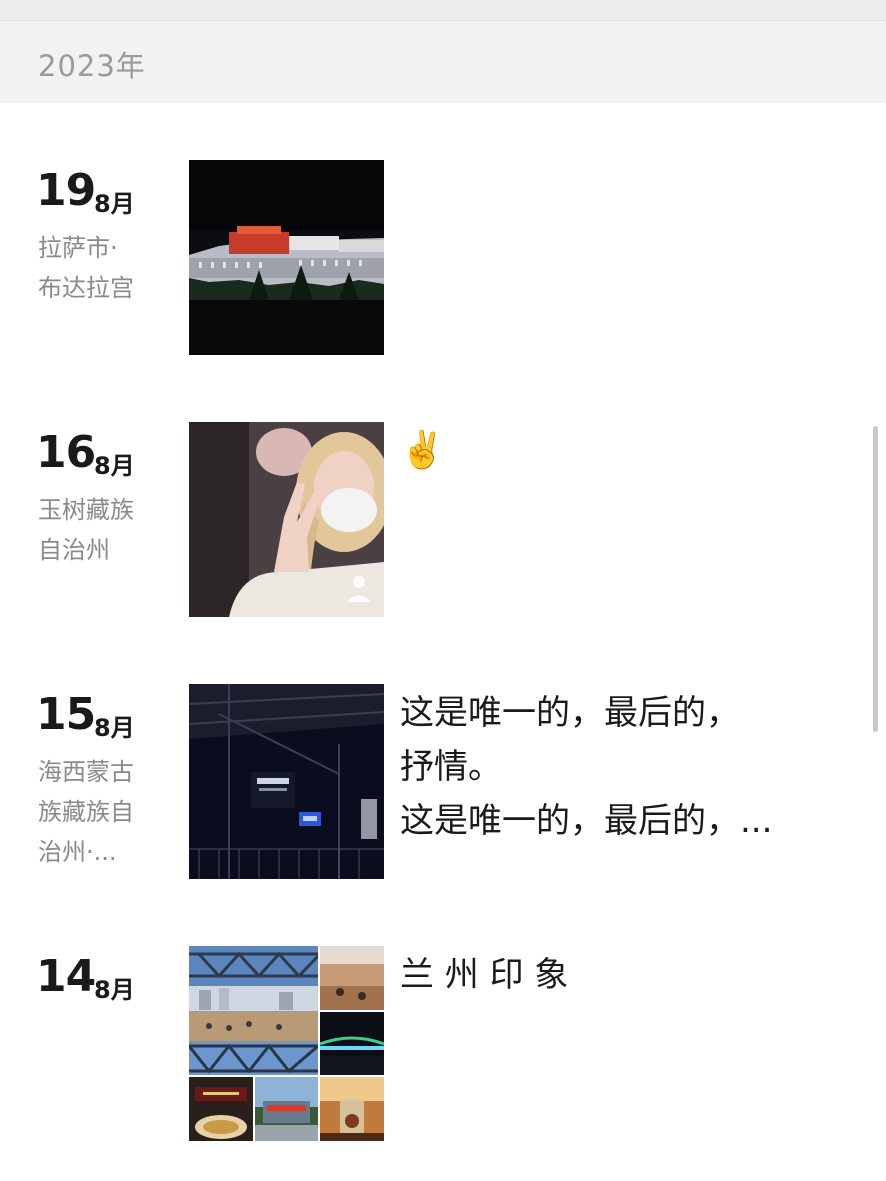 Image resolution: width=886 pixels, height=1181 pixels. Describe the element at coordinates (98, 268) in the screenshot. I see `location-label: 拉萨市· 布达拉宫` at that location.